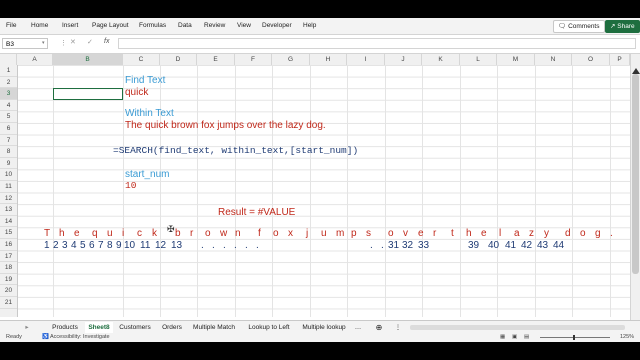 This screenshot has height=360, width=640. Describe the element at coordinates (398, 327) in the screenshot. I see `menu-icon: ⋮` at that location.